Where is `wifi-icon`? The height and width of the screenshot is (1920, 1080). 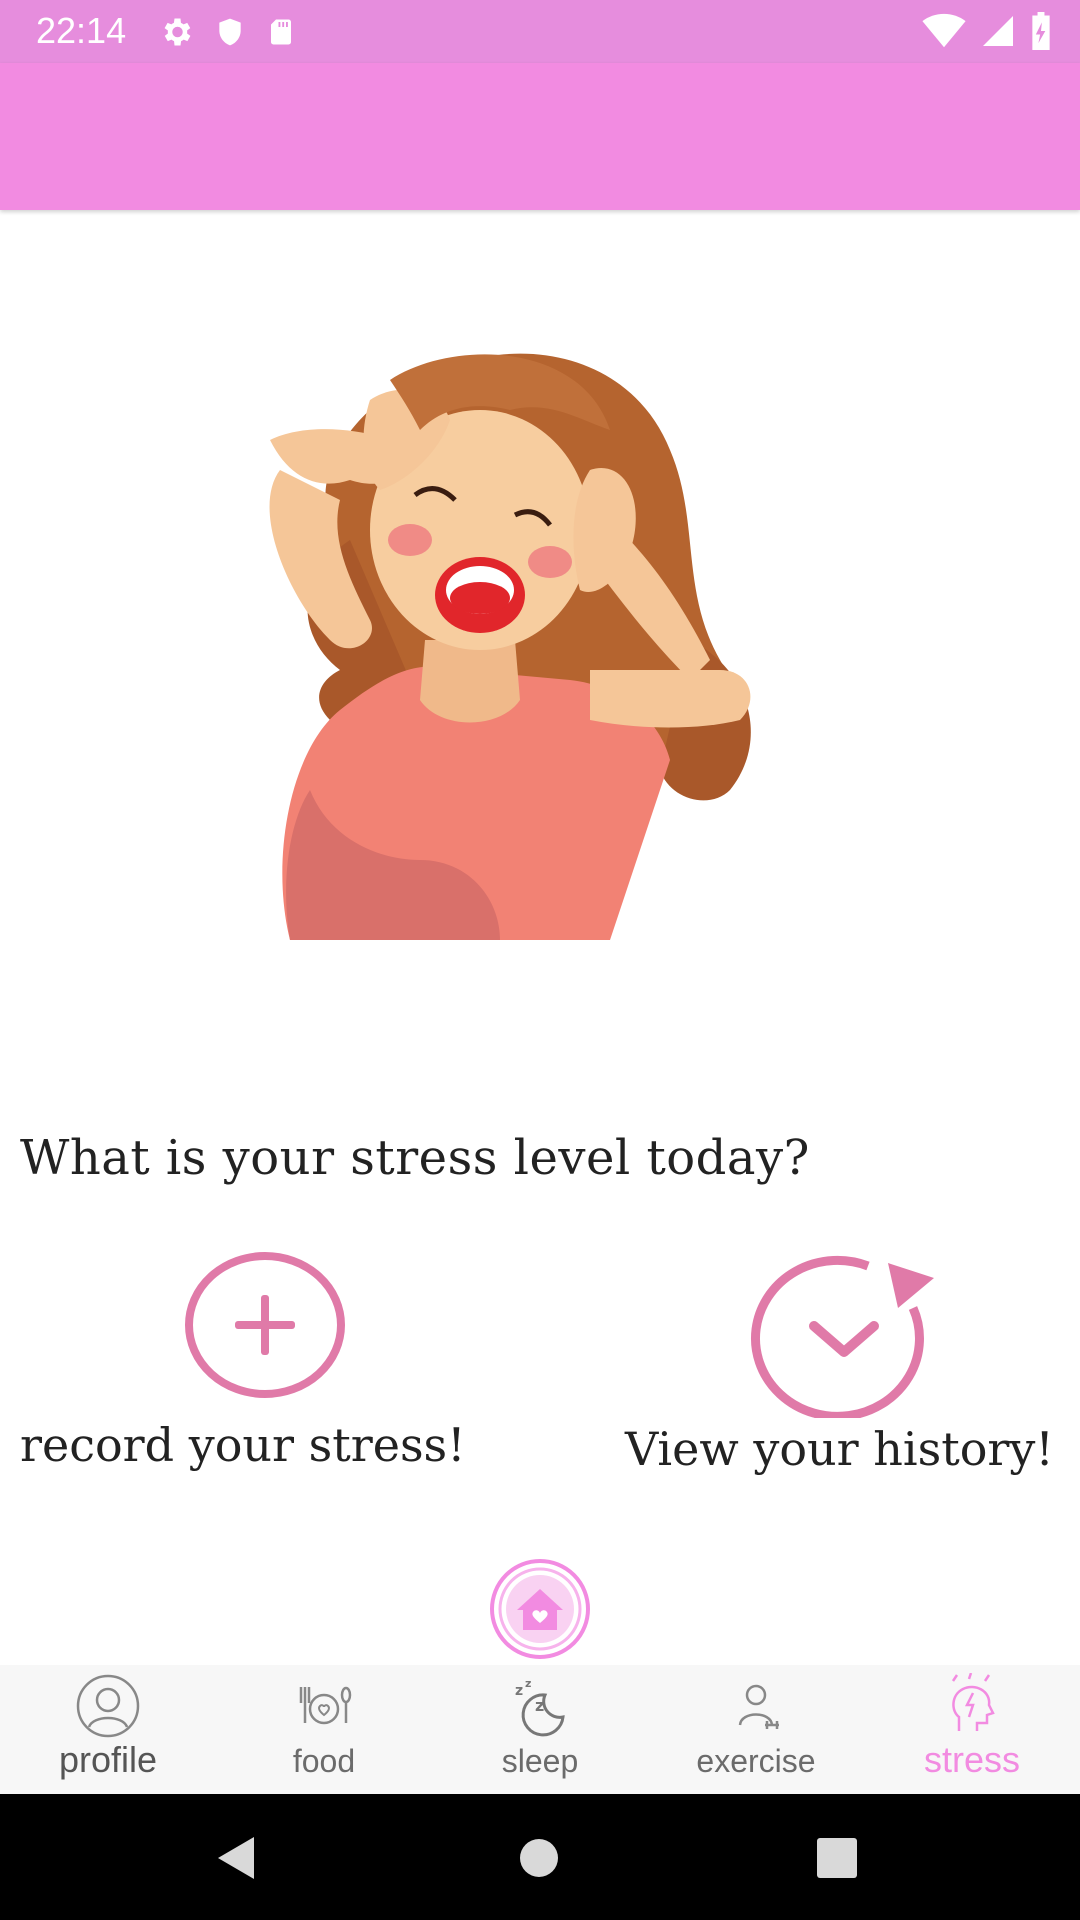 wifi-icon is located at coordinates (944, 30).